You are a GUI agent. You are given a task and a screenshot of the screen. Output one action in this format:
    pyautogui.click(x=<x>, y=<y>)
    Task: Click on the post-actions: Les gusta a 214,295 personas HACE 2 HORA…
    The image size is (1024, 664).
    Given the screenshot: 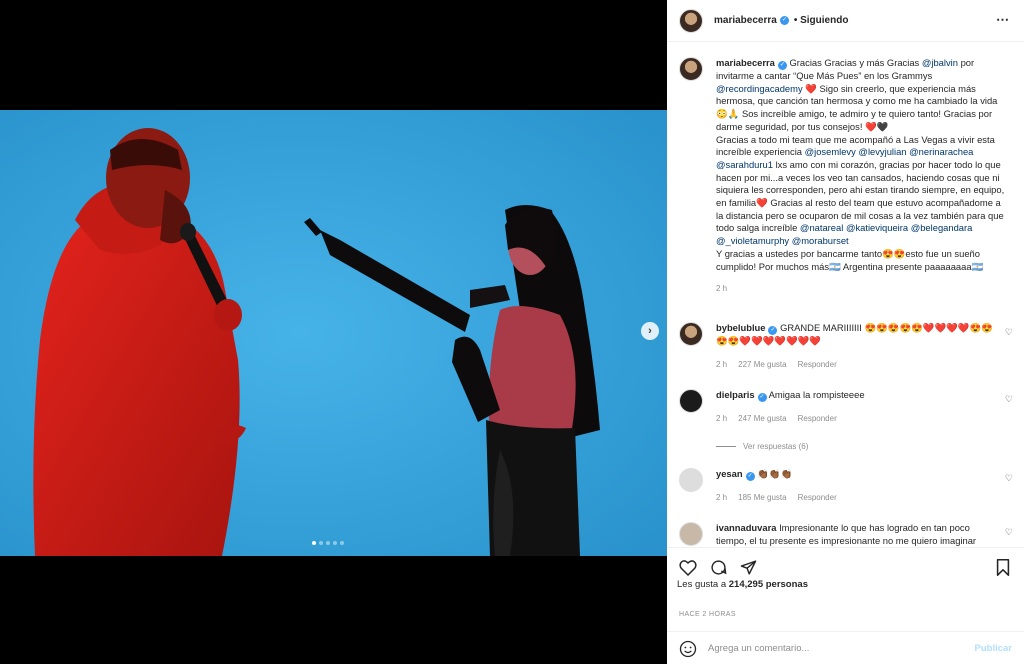 What is the action you would take?
    pyautogui.click(x=845, y=605)
    